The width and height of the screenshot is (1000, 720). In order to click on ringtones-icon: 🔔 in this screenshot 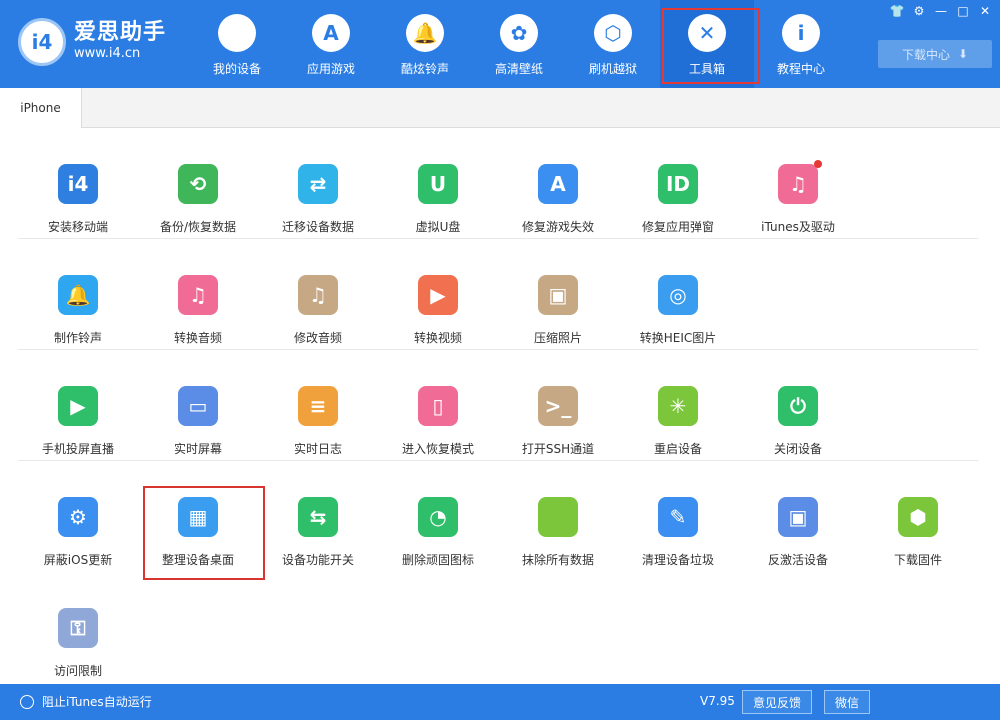, I will do `click(425, 33)`.